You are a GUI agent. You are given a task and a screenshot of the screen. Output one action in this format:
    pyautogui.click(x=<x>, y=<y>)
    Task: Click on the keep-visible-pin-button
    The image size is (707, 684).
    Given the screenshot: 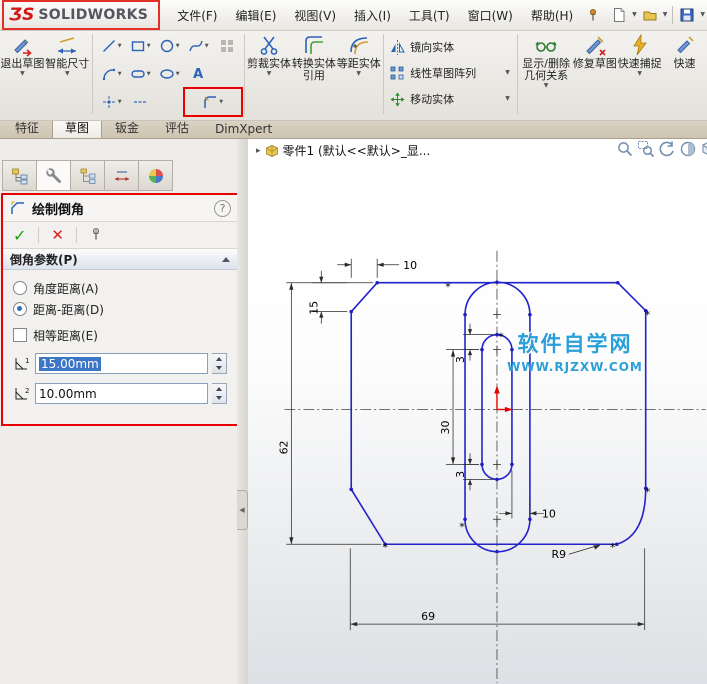 What is the action you would take?
    pyautogui.click(x=96, y=235)
    